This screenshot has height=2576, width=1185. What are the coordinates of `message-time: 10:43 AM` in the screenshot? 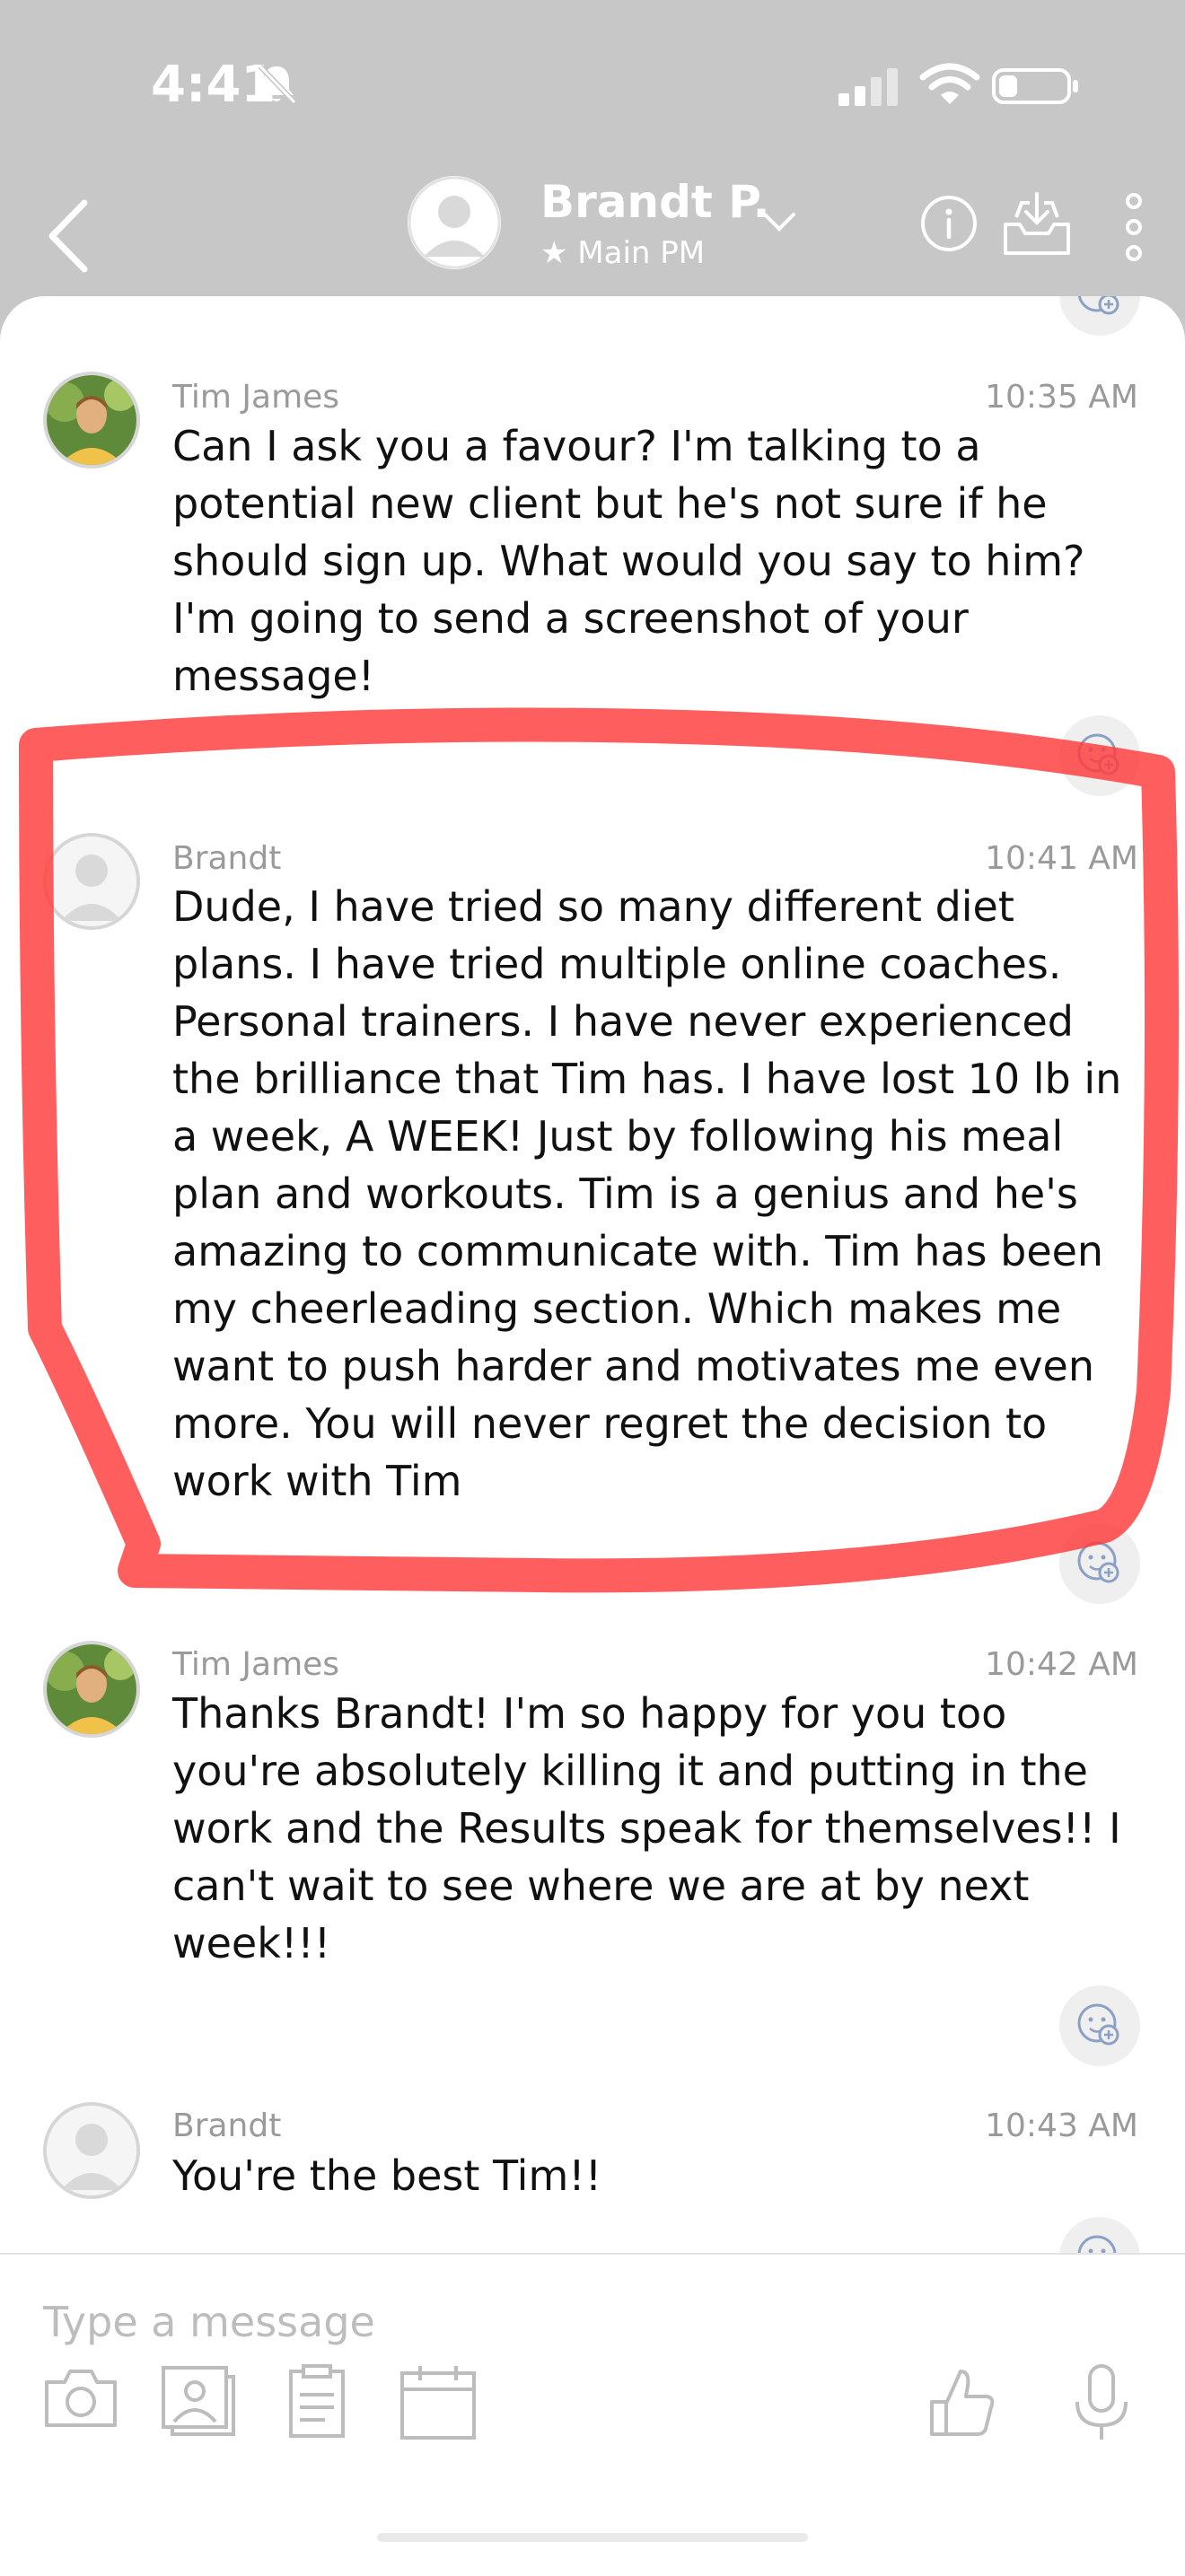 It's located at (1061, 2125).